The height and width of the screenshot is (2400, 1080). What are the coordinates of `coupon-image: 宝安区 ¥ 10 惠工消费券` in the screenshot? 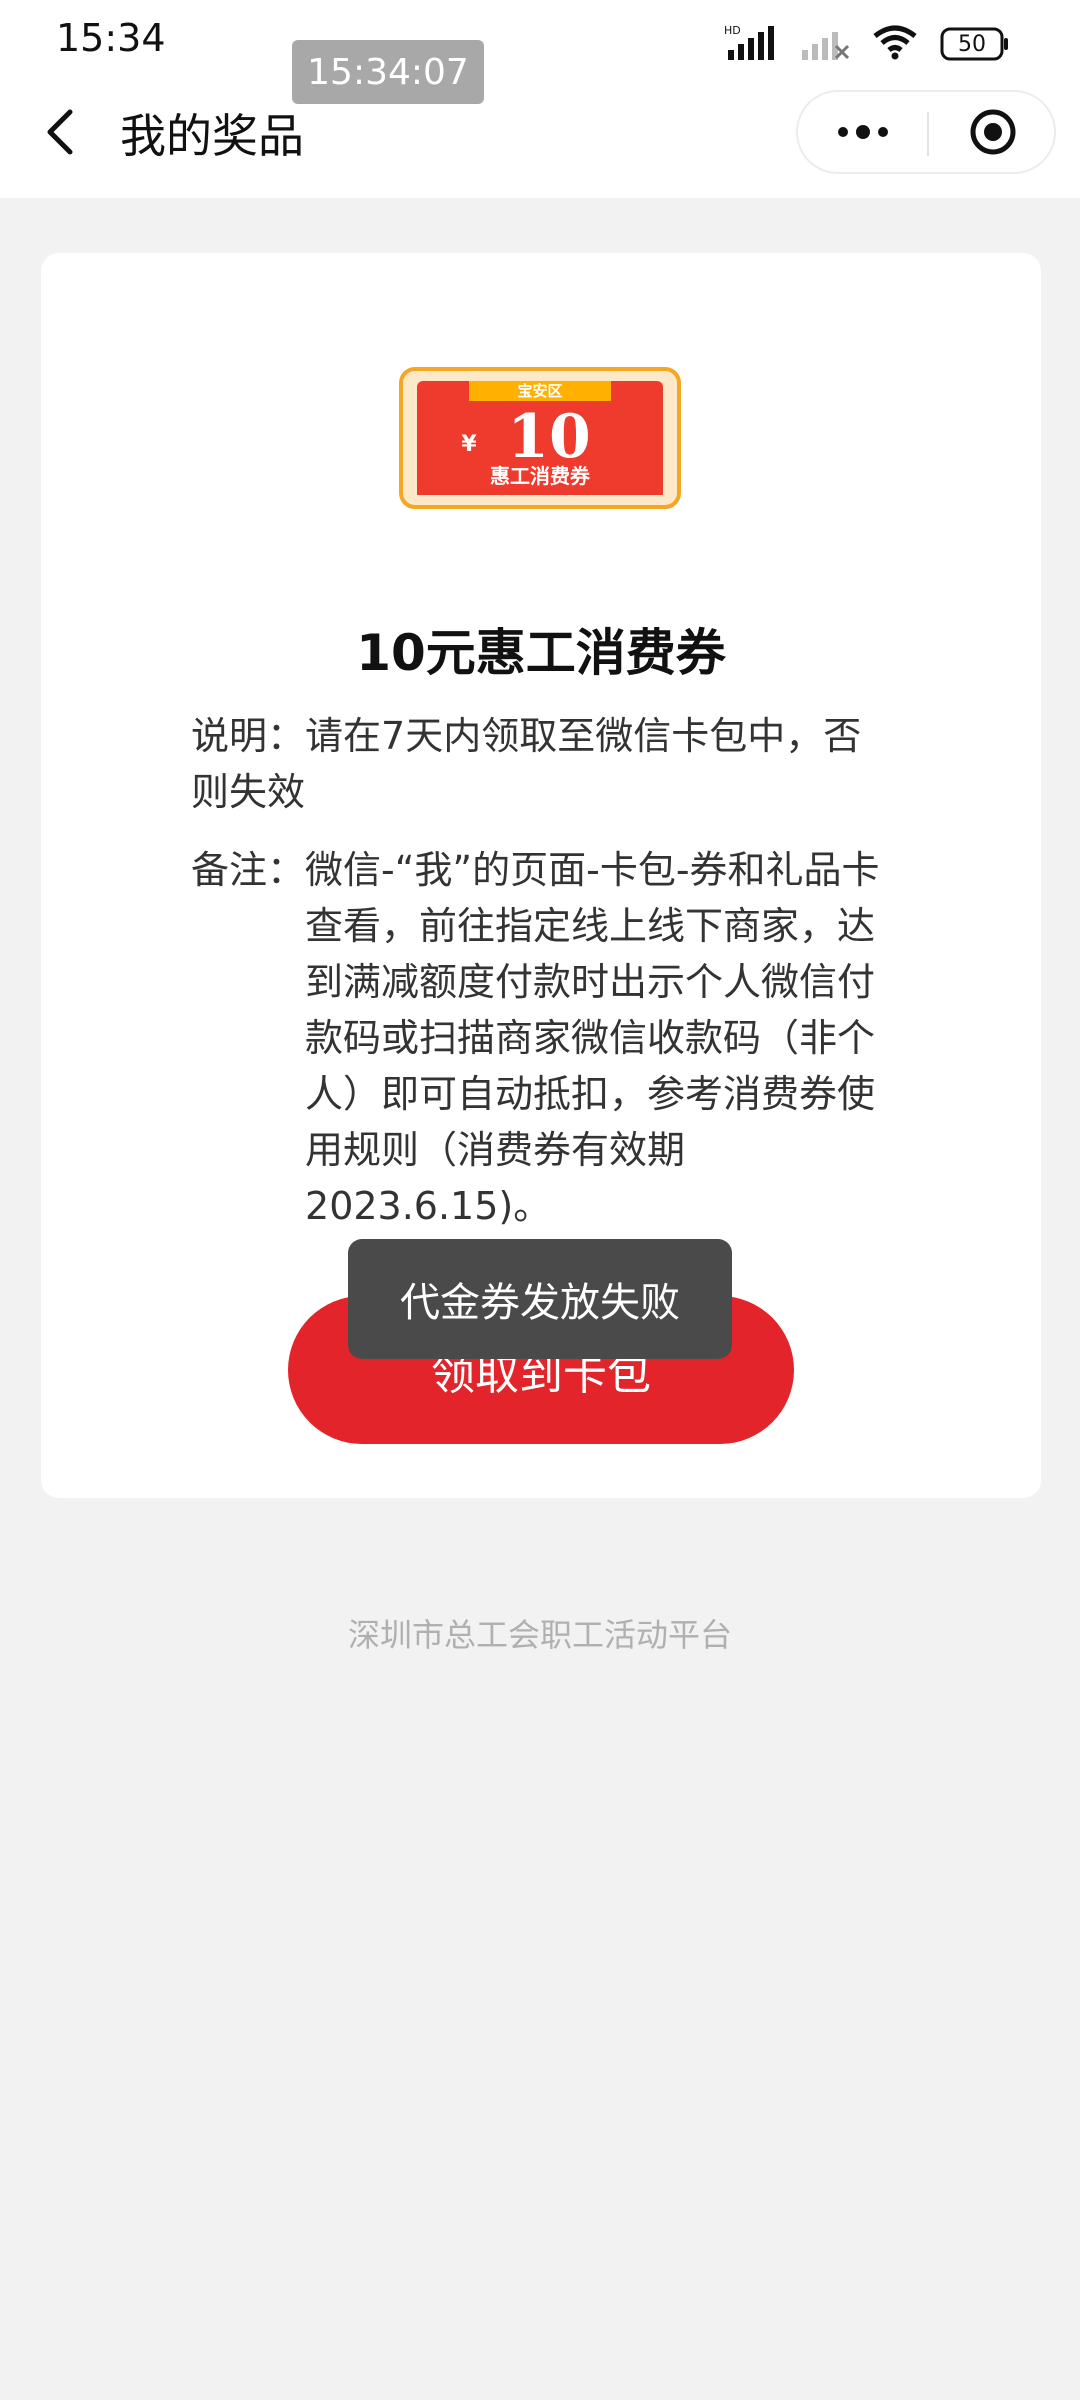 It's located at (540, 438).